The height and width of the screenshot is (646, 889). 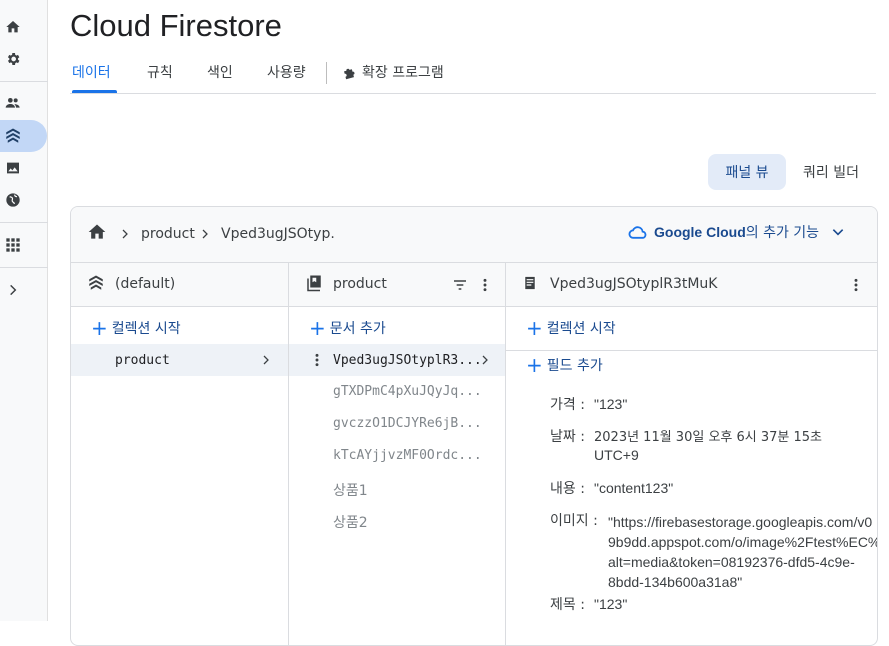 What do you see at coordinates (350, 490) in the screenshot?
I see `document-item: 상품1` at bounding box center [350, 490].